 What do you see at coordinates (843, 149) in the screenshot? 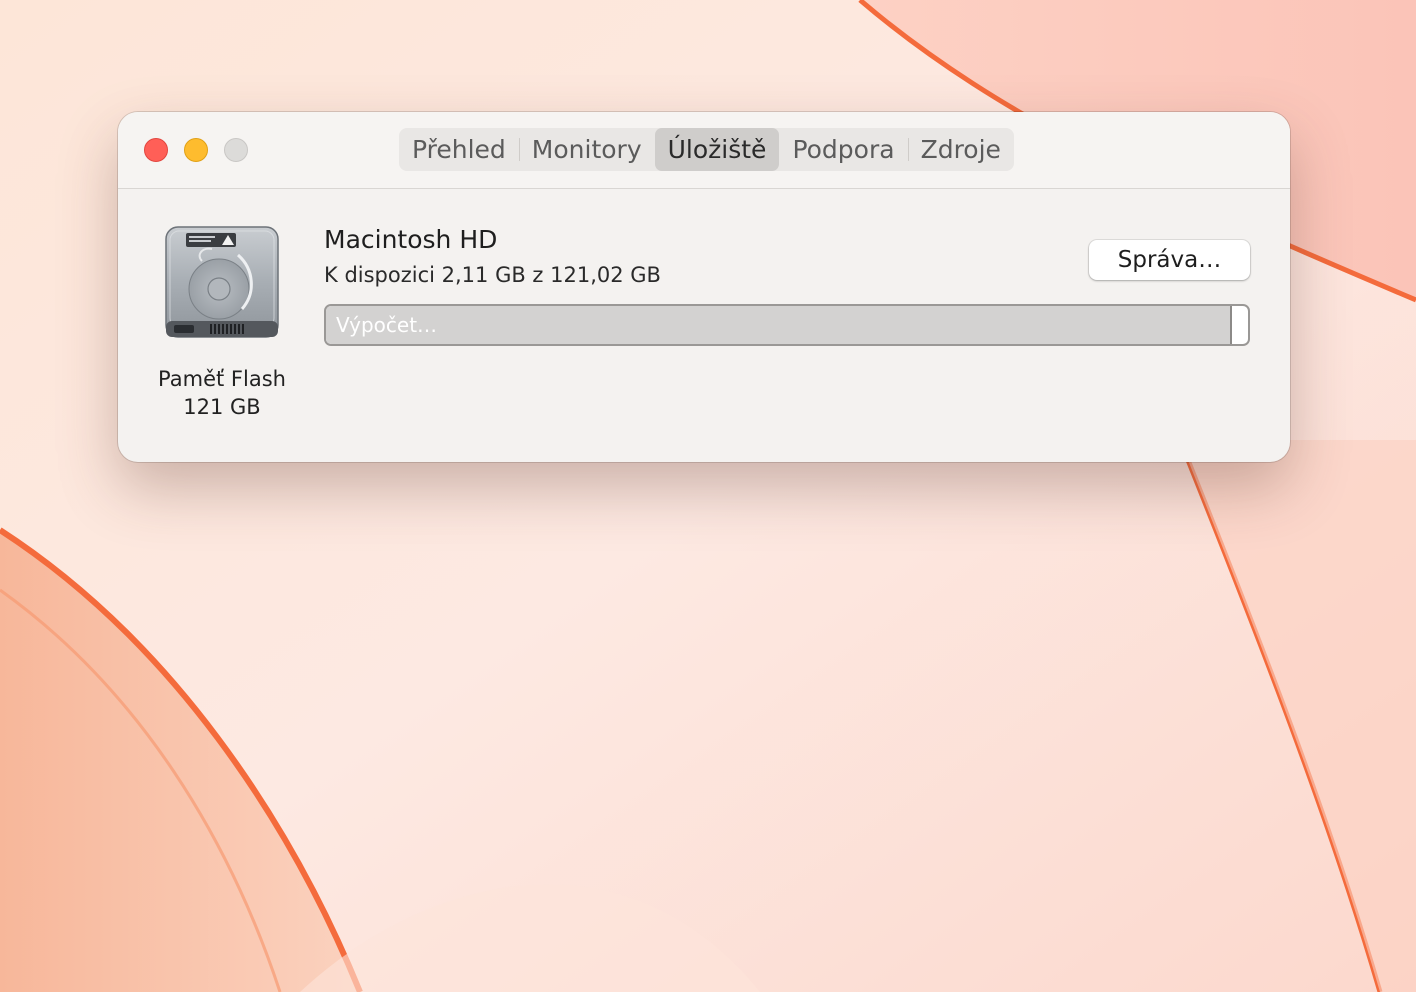
I see `tab-podpora: Podpora` at bounding box center [843, 149].